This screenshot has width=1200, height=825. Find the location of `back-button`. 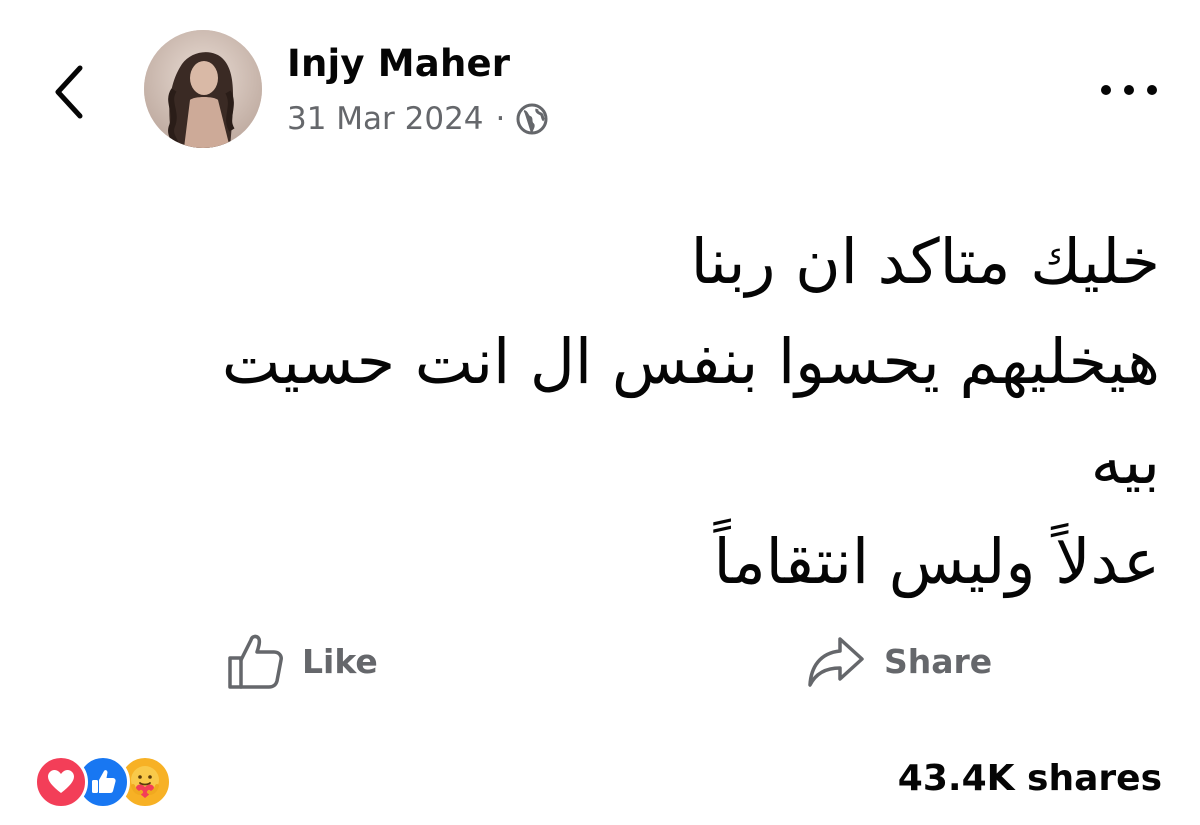

back-button is located at coordinates (70, 92).